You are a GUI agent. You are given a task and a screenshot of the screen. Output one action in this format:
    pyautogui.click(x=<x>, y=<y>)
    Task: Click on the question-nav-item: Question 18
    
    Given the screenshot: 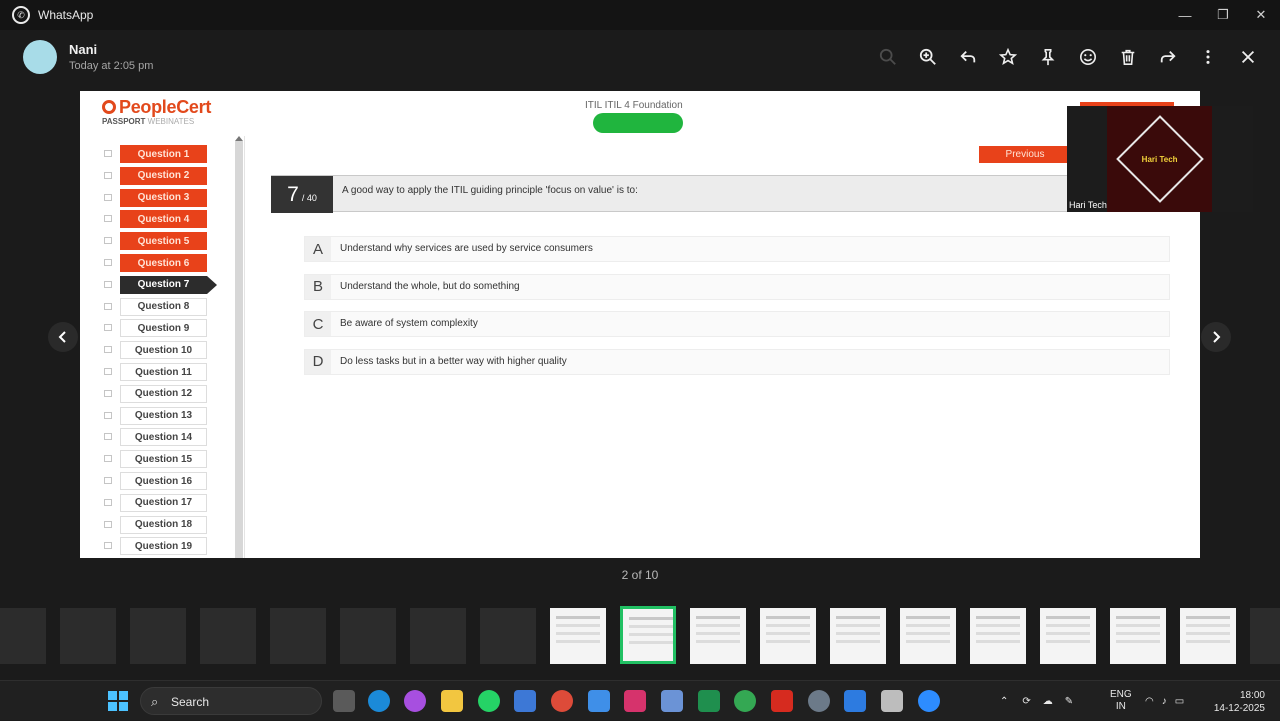 What is the action you would take?
    pyautogui.click(x=163, y=524)
    